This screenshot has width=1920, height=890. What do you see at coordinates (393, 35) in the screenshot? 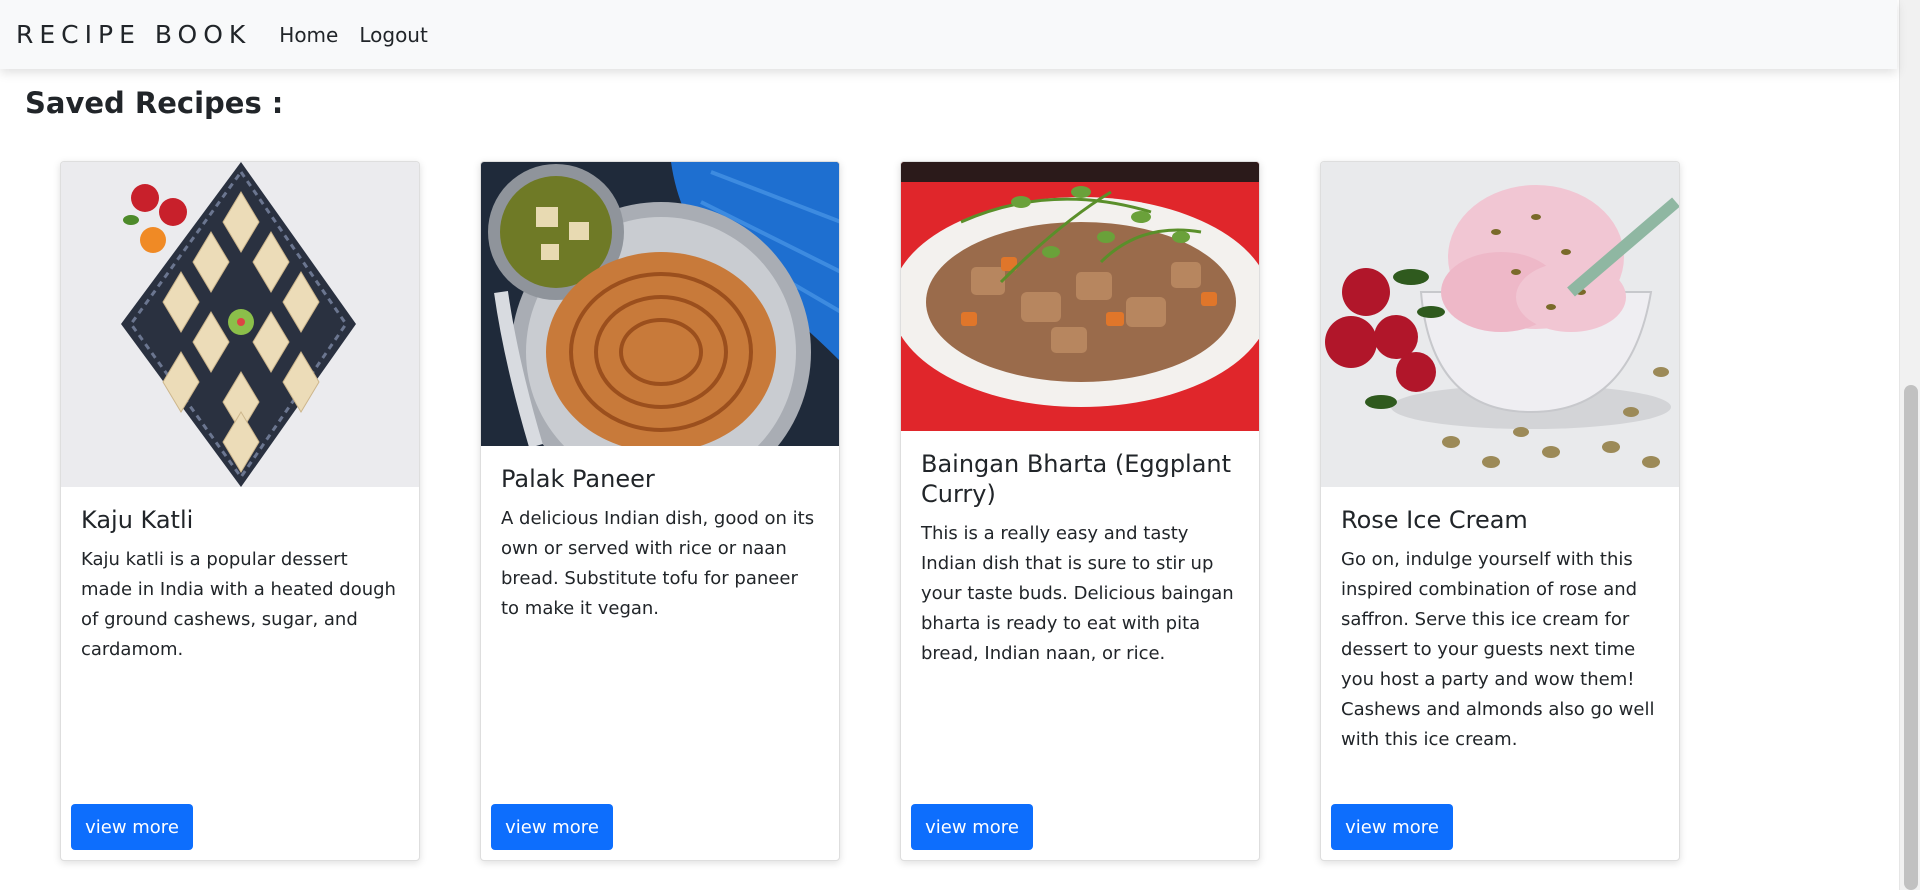
I see `nav-link-logout: Logout` at bounding box center [393, 35].